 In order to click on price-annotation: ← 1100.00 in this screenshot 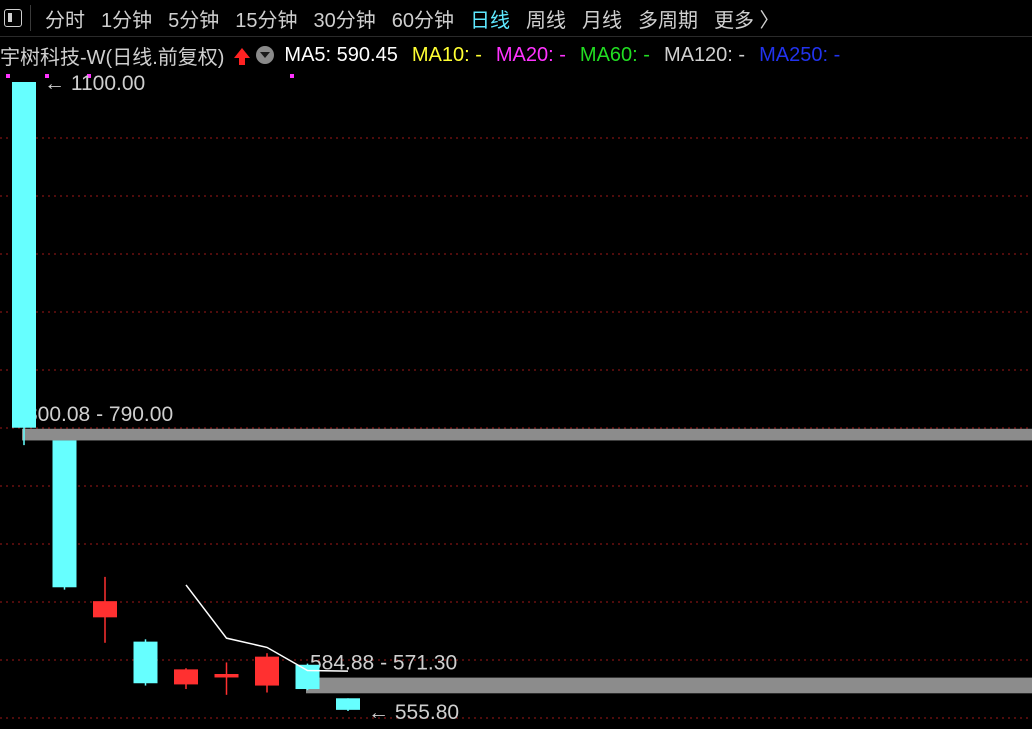, I will do `click(94, 83)`.